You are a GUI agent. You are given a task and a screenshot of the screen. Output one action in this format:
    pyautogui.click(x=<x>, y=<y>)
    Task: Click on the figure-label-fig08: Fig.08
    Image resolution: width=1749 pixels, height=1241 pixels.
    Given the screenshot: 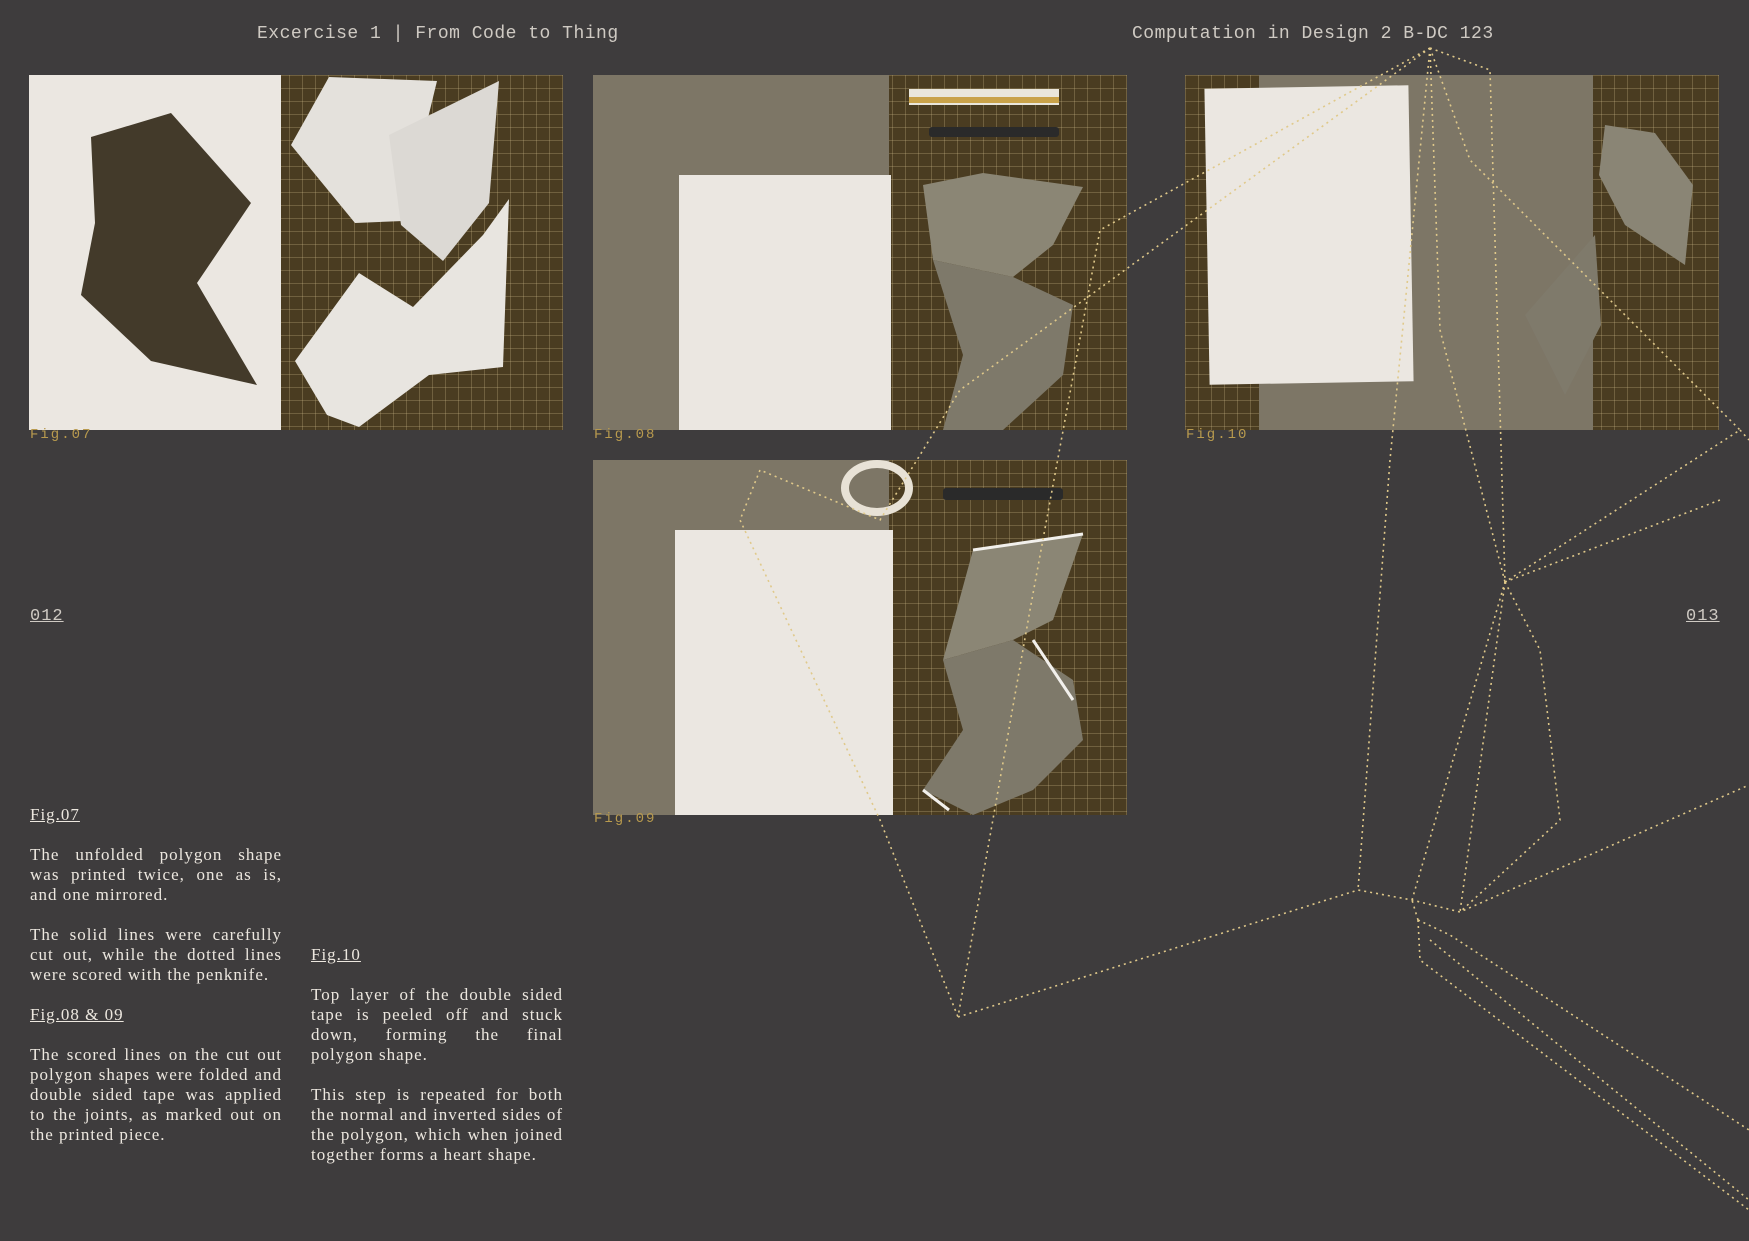 What is the action you would take?
    pyautogui.click(x=625, y=435)
    